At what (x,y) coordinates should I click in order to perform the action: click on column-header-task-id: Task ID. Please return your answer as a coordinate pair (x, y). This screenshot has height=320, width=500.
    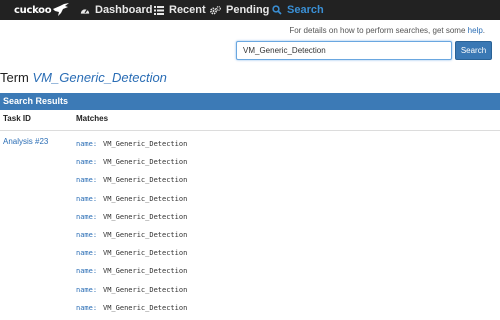
    Looking at the image, I should click on (17, 118).